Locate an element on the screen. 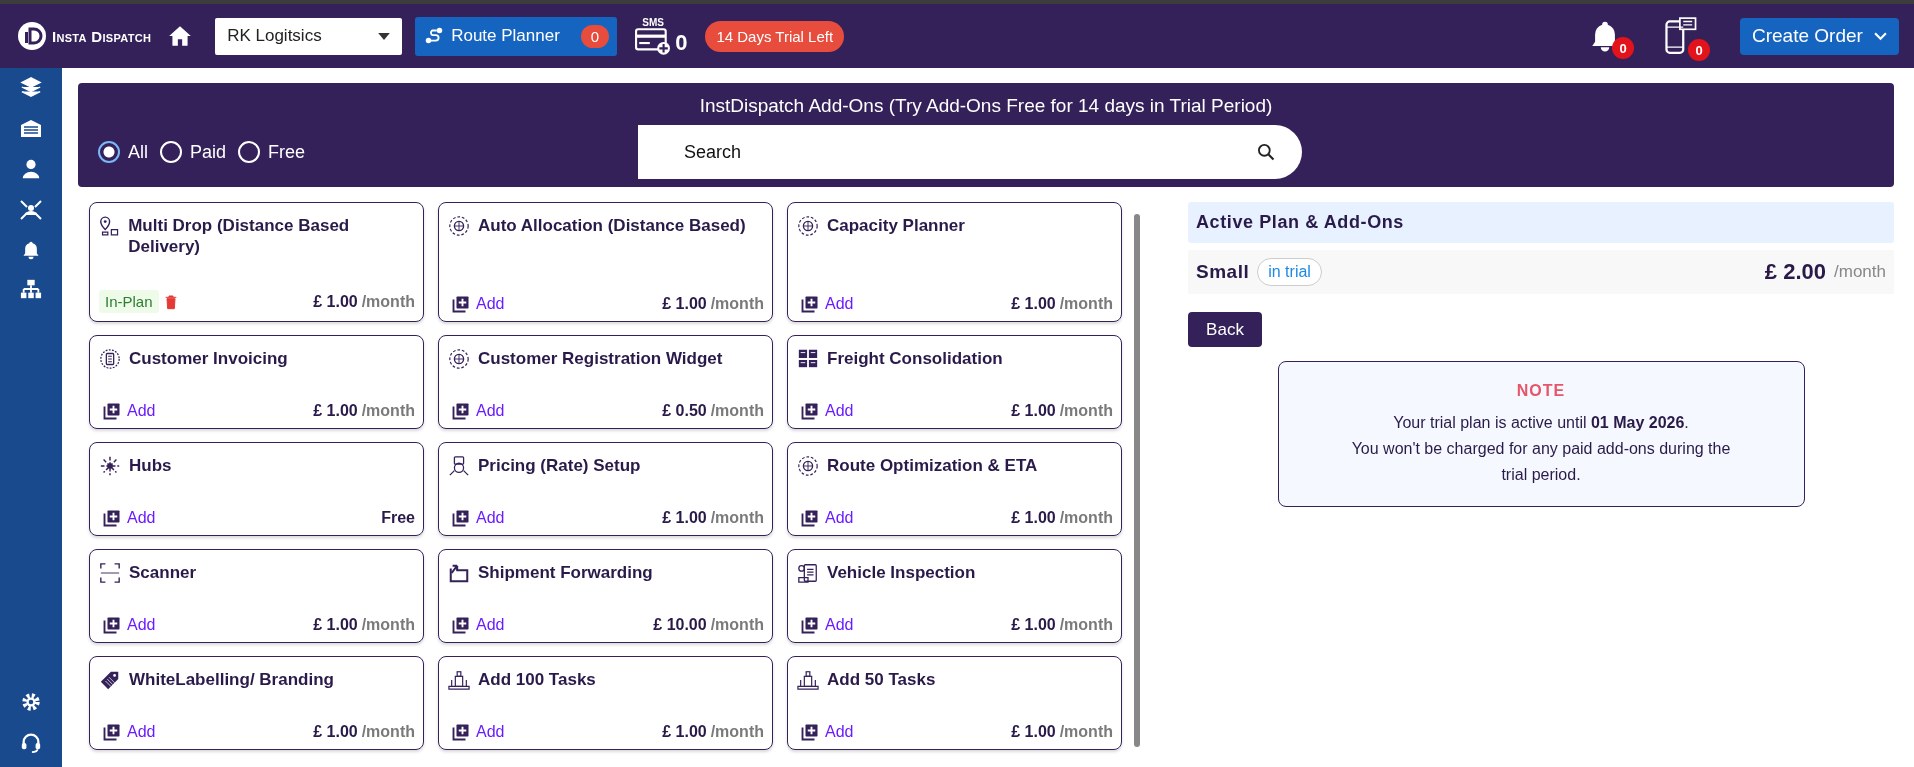  sms-card-icon is located at coordinates (653, 41).